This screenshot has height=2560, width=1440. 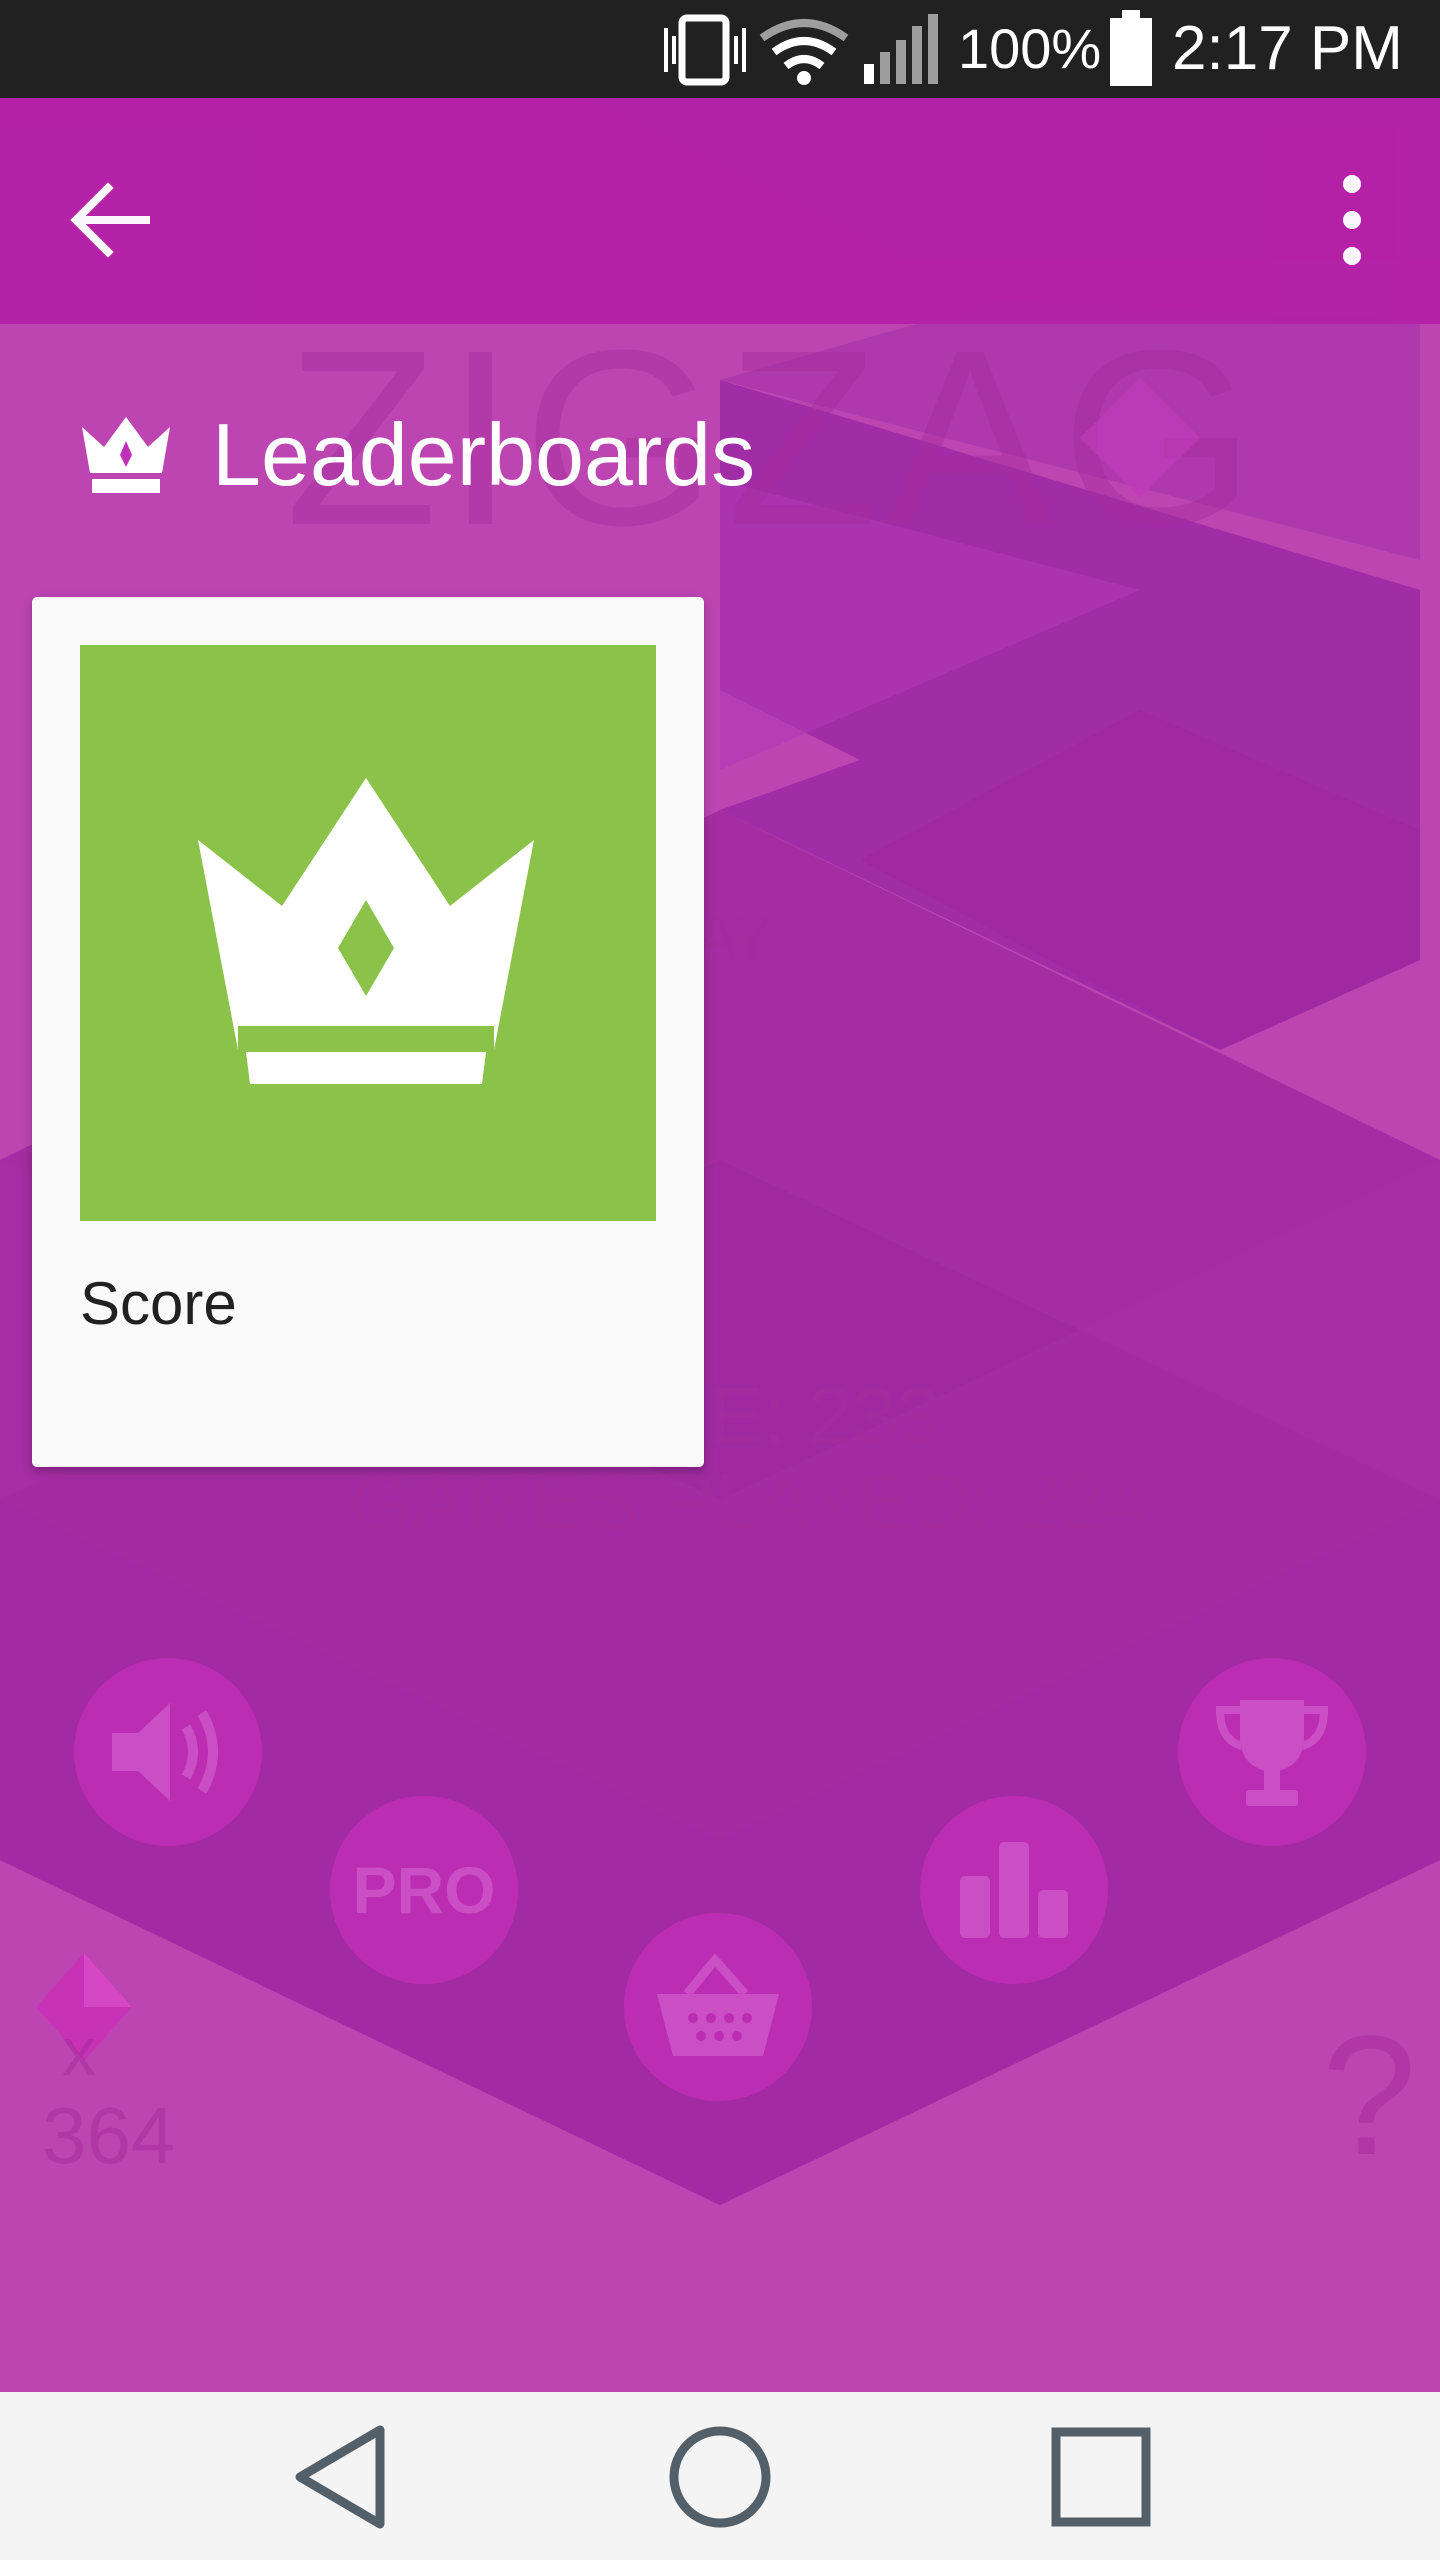 I want to click on pro-label: PRO, so click(x=424, y=1890).